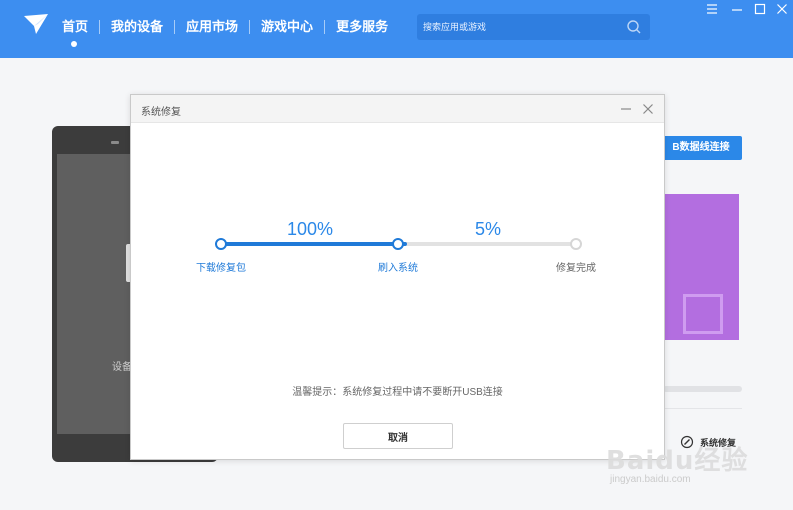 This screenshot has height=510, width=793. I want to click on progress-fill, so click(309, 244).